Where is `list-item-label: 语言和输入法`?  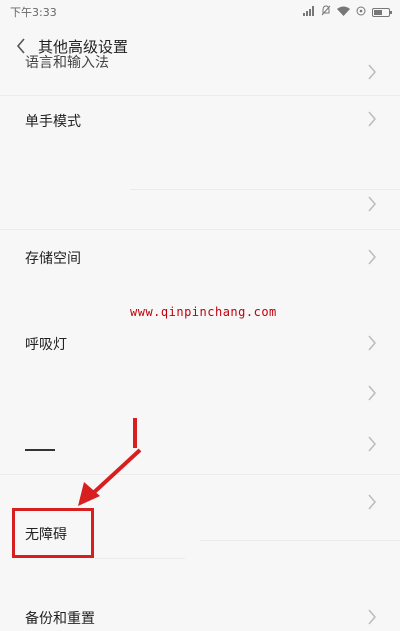
list-item-label: 语言和输入法 is located at coordinates (67, 63).